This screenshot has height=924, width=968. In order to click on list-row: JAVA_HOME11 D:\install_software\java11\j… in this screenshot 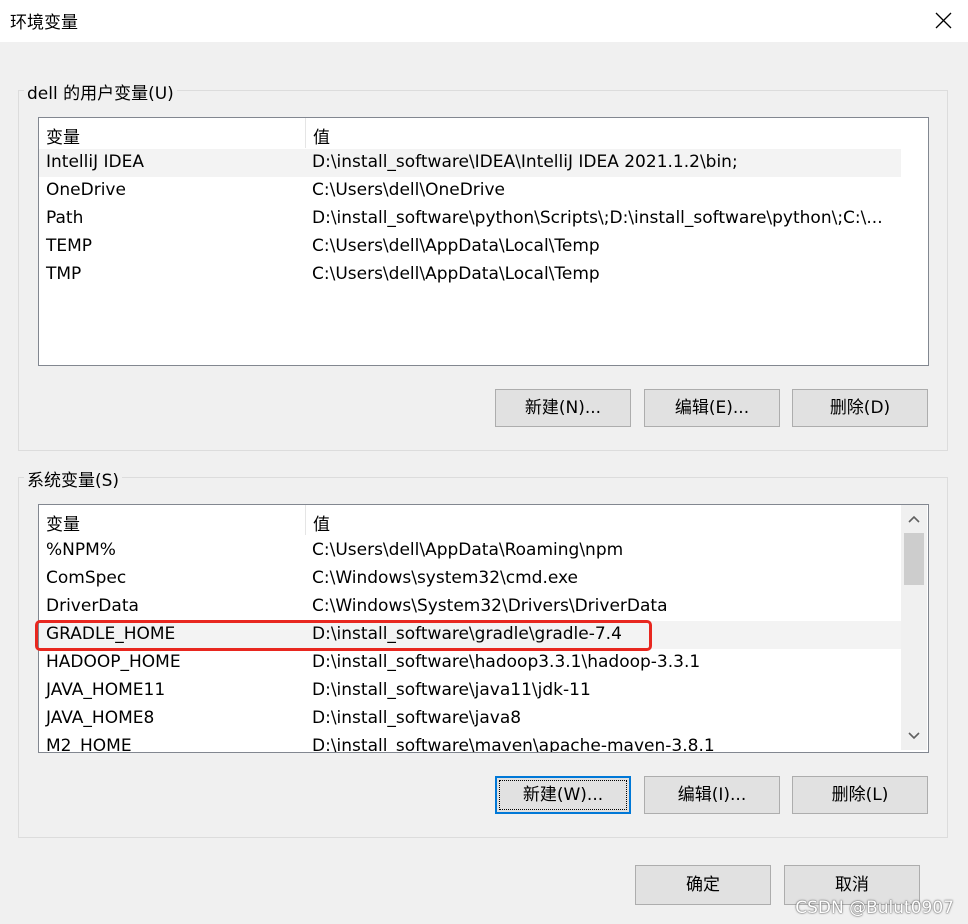, I will do `click(470, 691)`.